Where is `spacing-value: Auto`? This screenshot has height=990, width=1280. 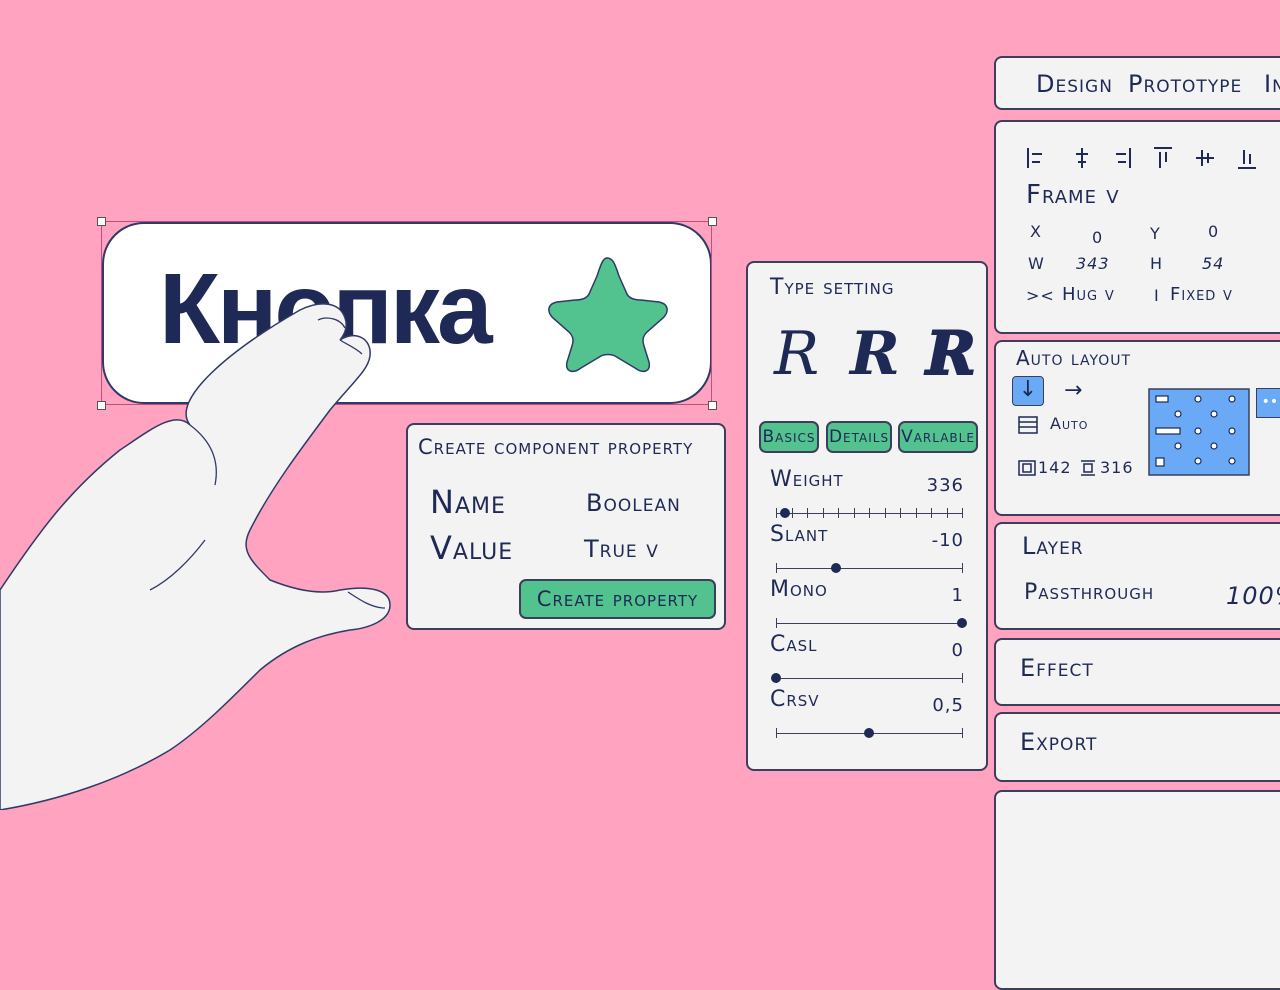
spacing-value: Auto is located at coordinates (1069, 423).